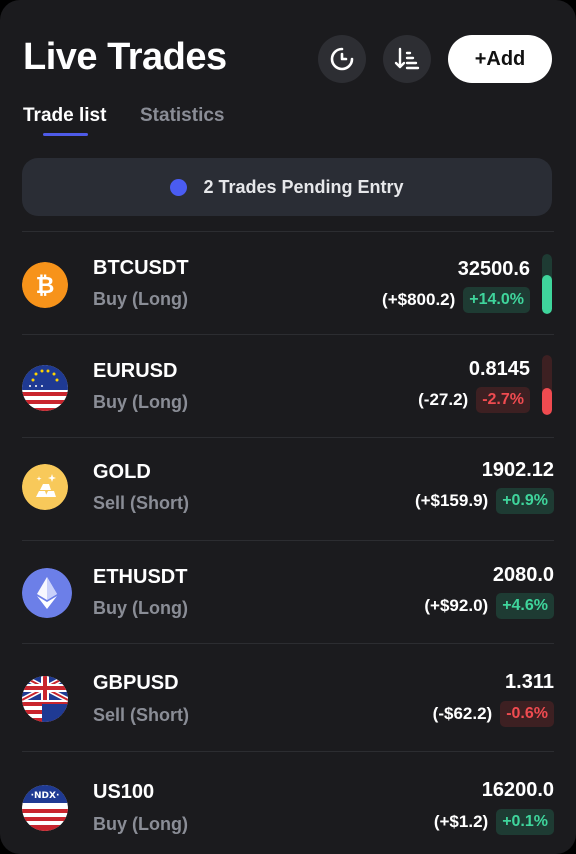  What do you see at coordinates (122, 472) in the screenshot?
I see `trade-symbol: GOLD` at bounding box center [122, 472].